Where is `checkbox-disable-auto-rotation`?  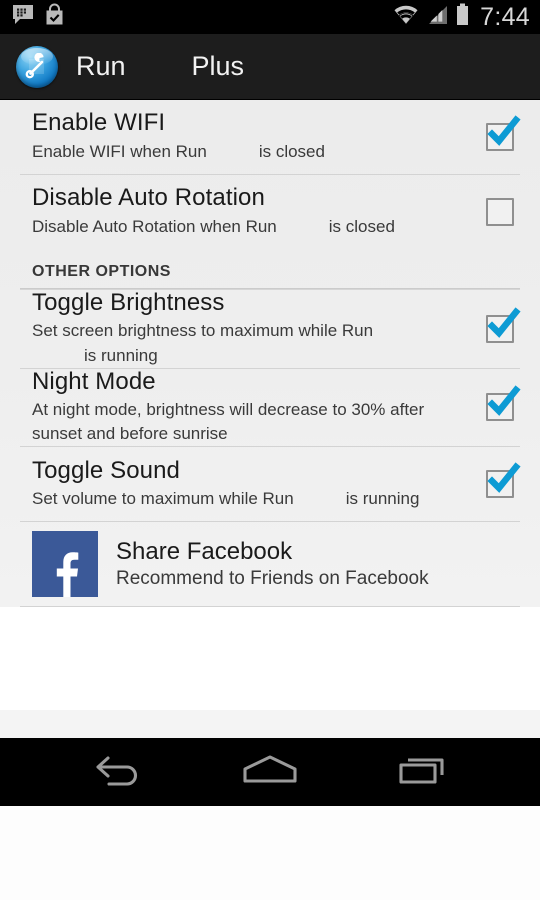
checkbox-disable-auto-rotation is located at coordinates (500, 212).